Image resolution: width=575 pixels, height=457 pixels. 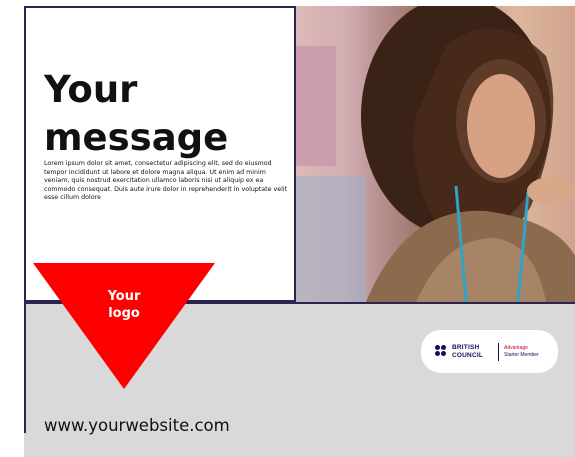 I want to click on headline: Your message, so click(x=164, y=114).